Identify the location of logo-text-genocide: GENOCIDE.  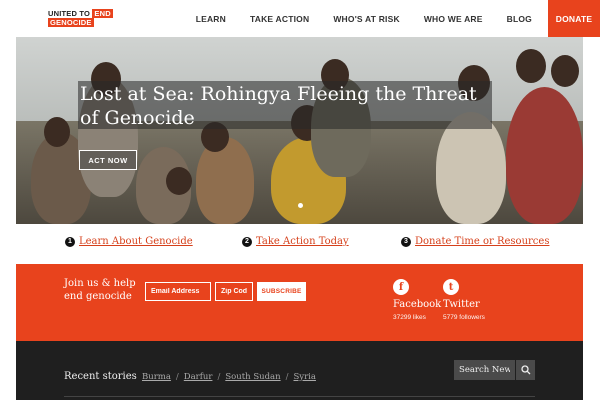
(71, 22).